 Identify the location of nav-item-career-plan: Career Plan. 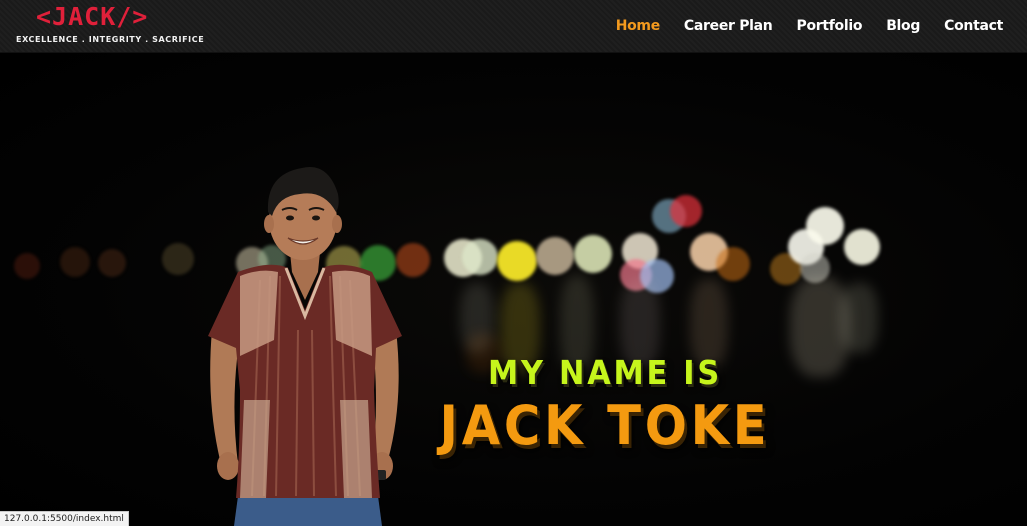
(728, 26).